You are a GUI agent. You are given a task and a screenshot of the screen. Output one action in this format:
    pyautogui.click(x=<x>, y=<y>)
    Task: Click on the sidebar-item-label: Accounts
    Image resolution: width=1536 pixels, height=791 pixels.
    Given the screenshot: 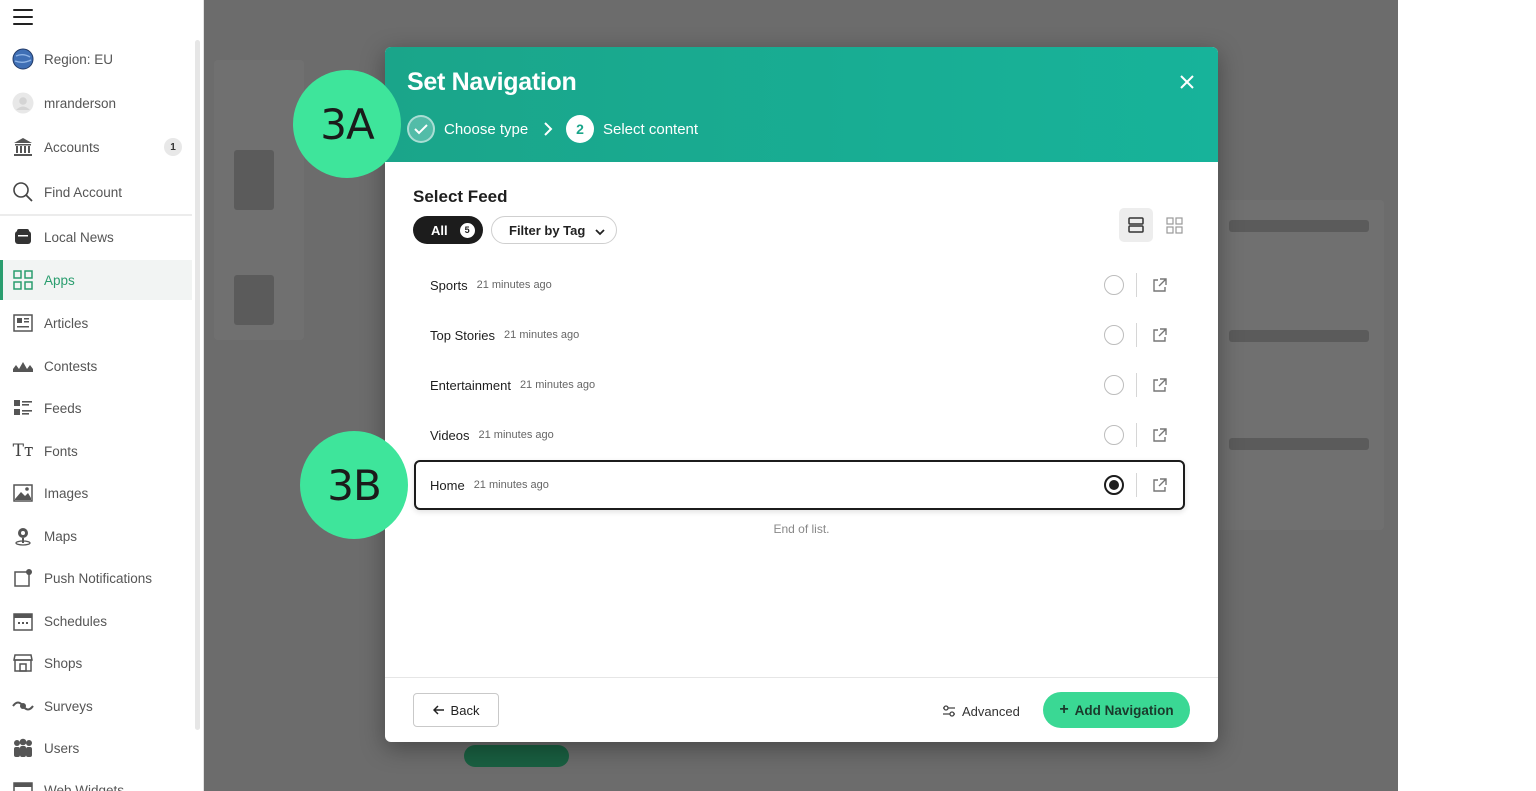 What is the action you would take?
    pyautogui.click(x=72, y=147)
    